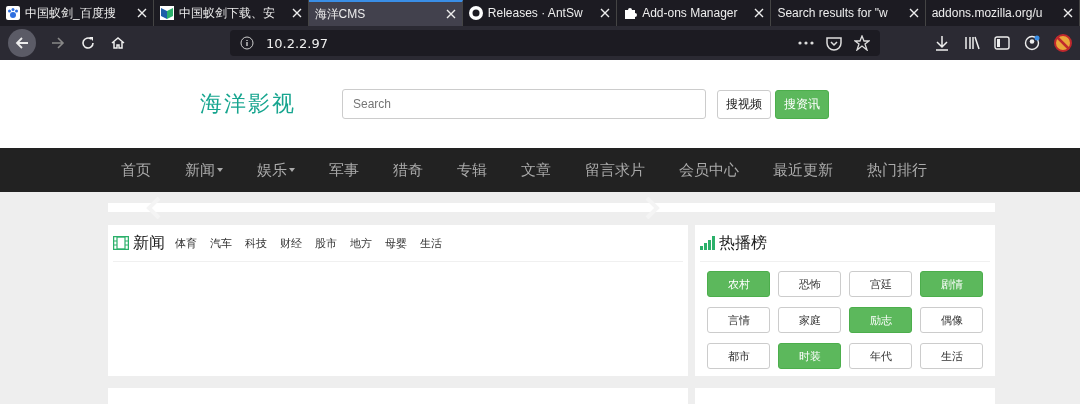  I want to click on tab-title: Releases · AntSw, so click(535, 13).